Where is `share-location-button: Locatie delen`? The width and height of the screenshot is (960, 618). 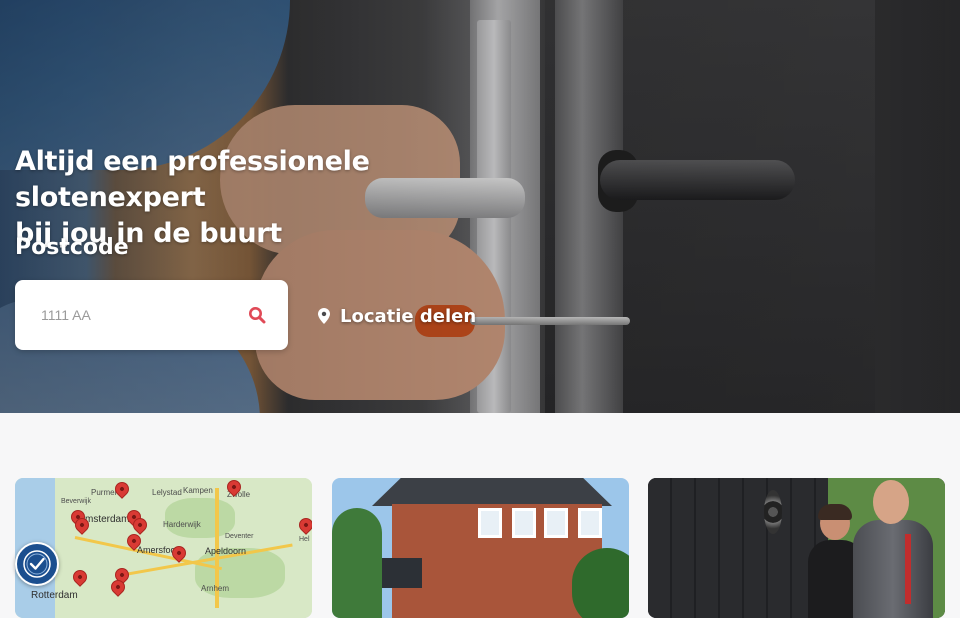 share-location-button: Locatie delen is located at coordinates (397, 316).